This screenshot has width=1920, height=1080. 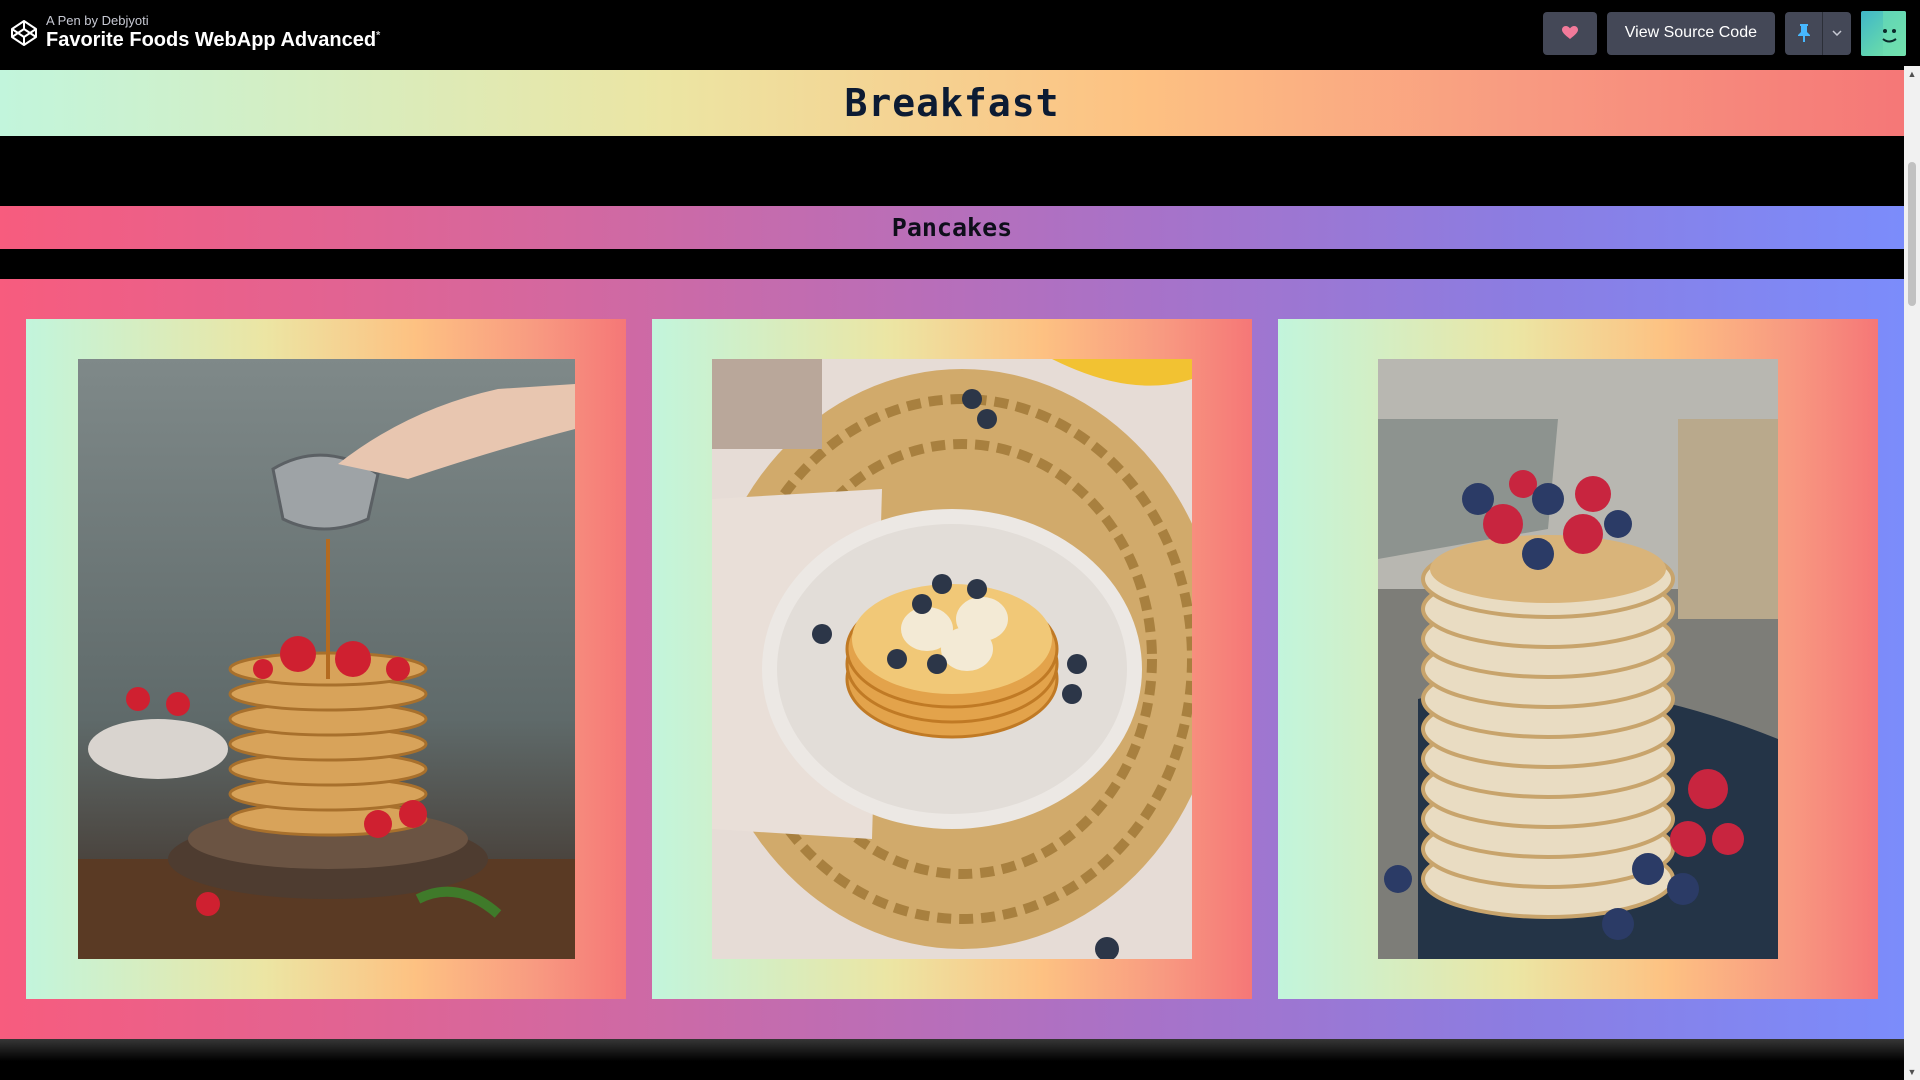 I want to click on header-actions: View Source Code, so click(x=1724, y=33).